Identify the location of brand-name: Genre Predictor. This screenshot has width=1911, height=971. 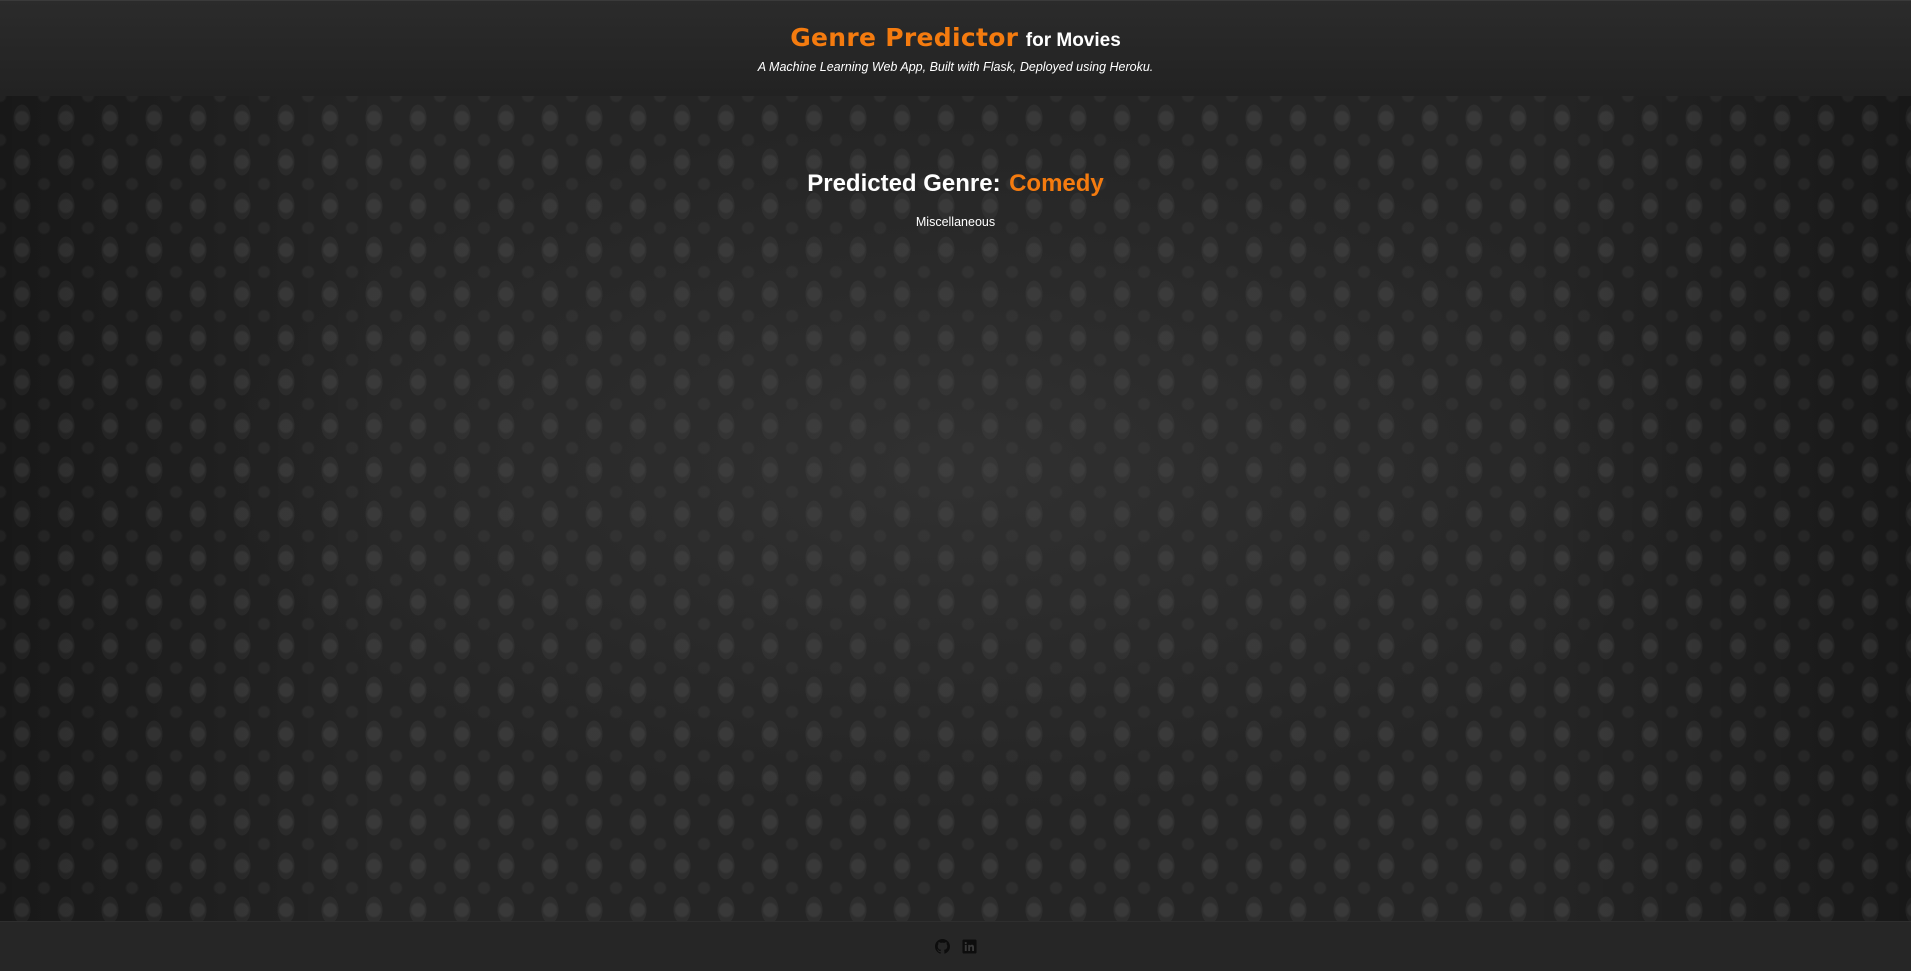
(904, 37).